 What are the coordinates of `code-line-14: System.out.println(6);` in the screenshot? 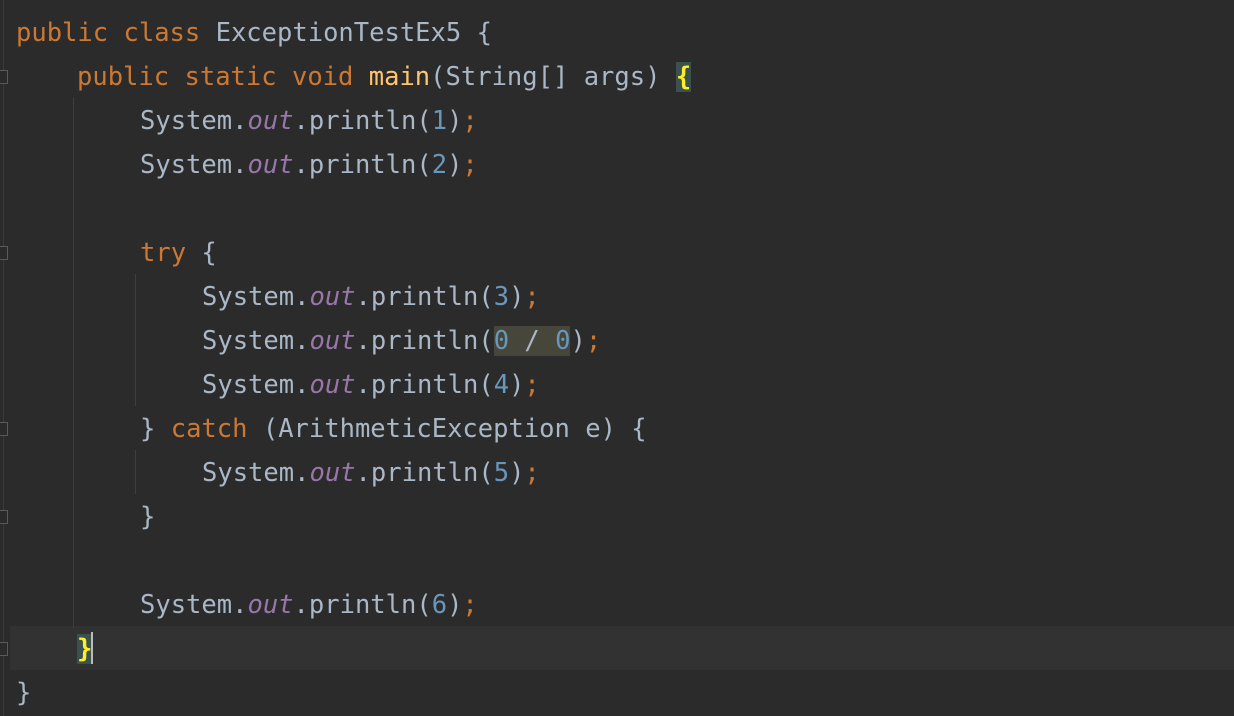 It's located at (687, 605).